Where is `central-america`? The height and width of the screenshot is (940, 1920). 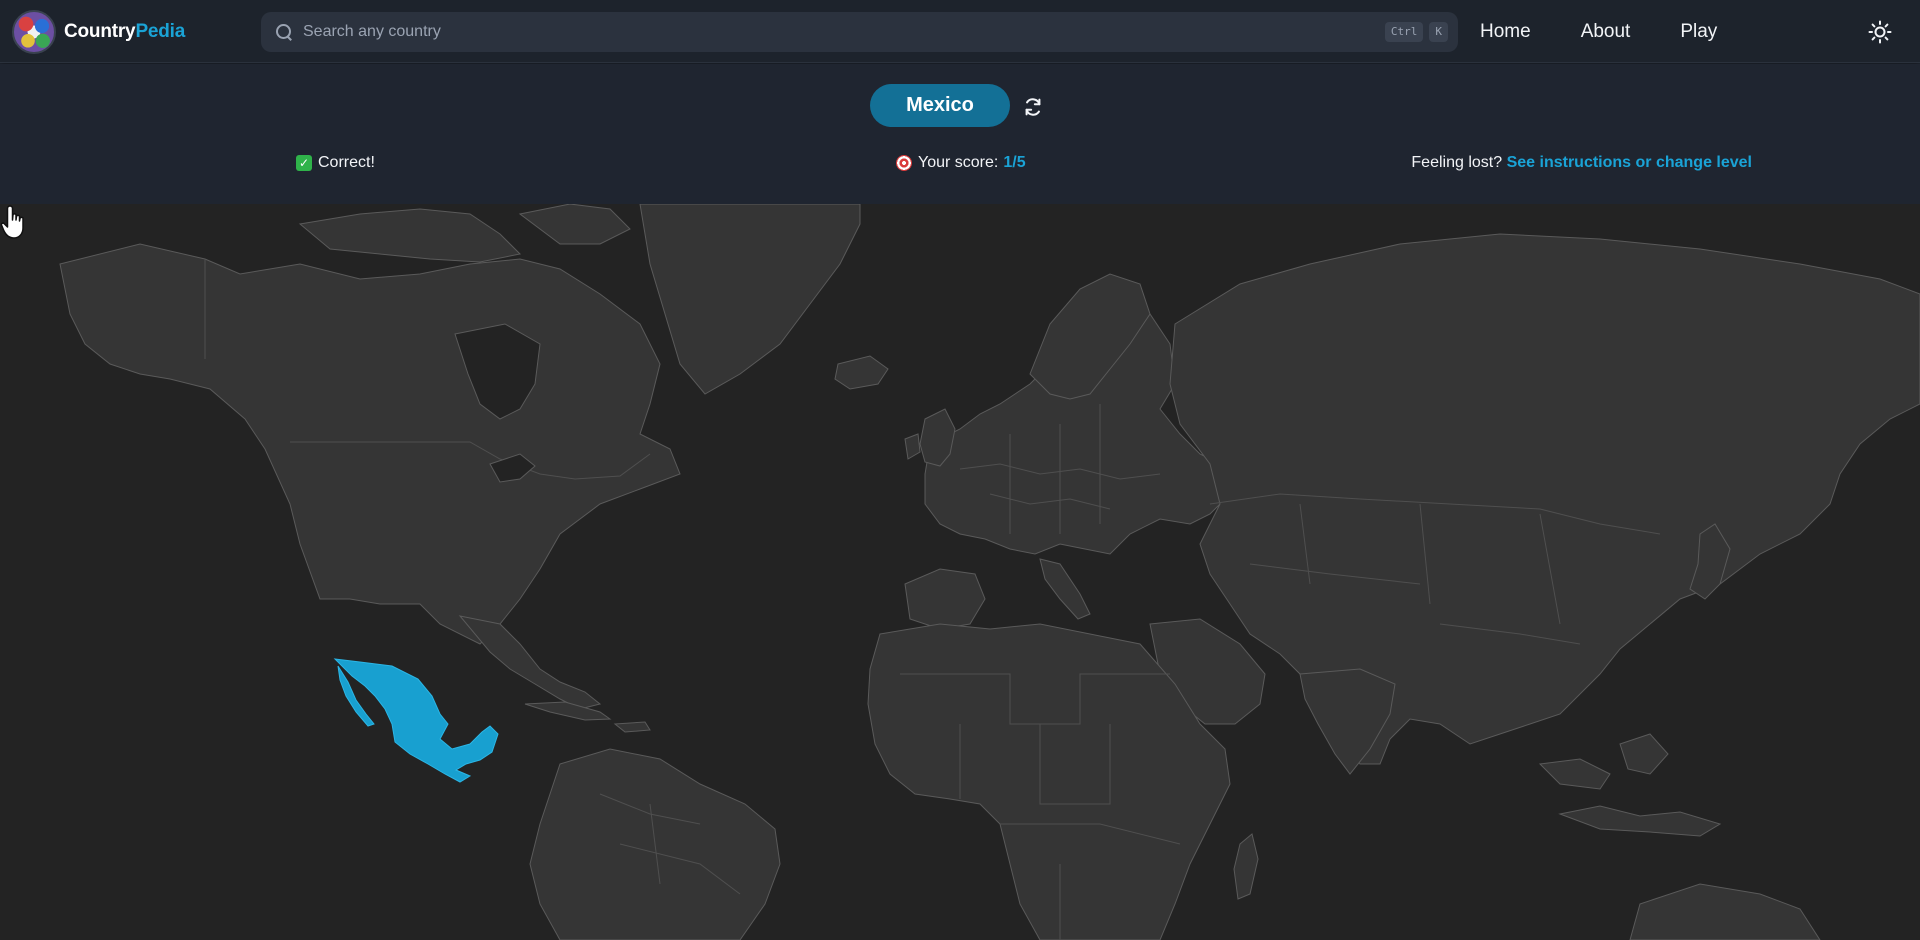
central-america is located at coordinates (530, 662).